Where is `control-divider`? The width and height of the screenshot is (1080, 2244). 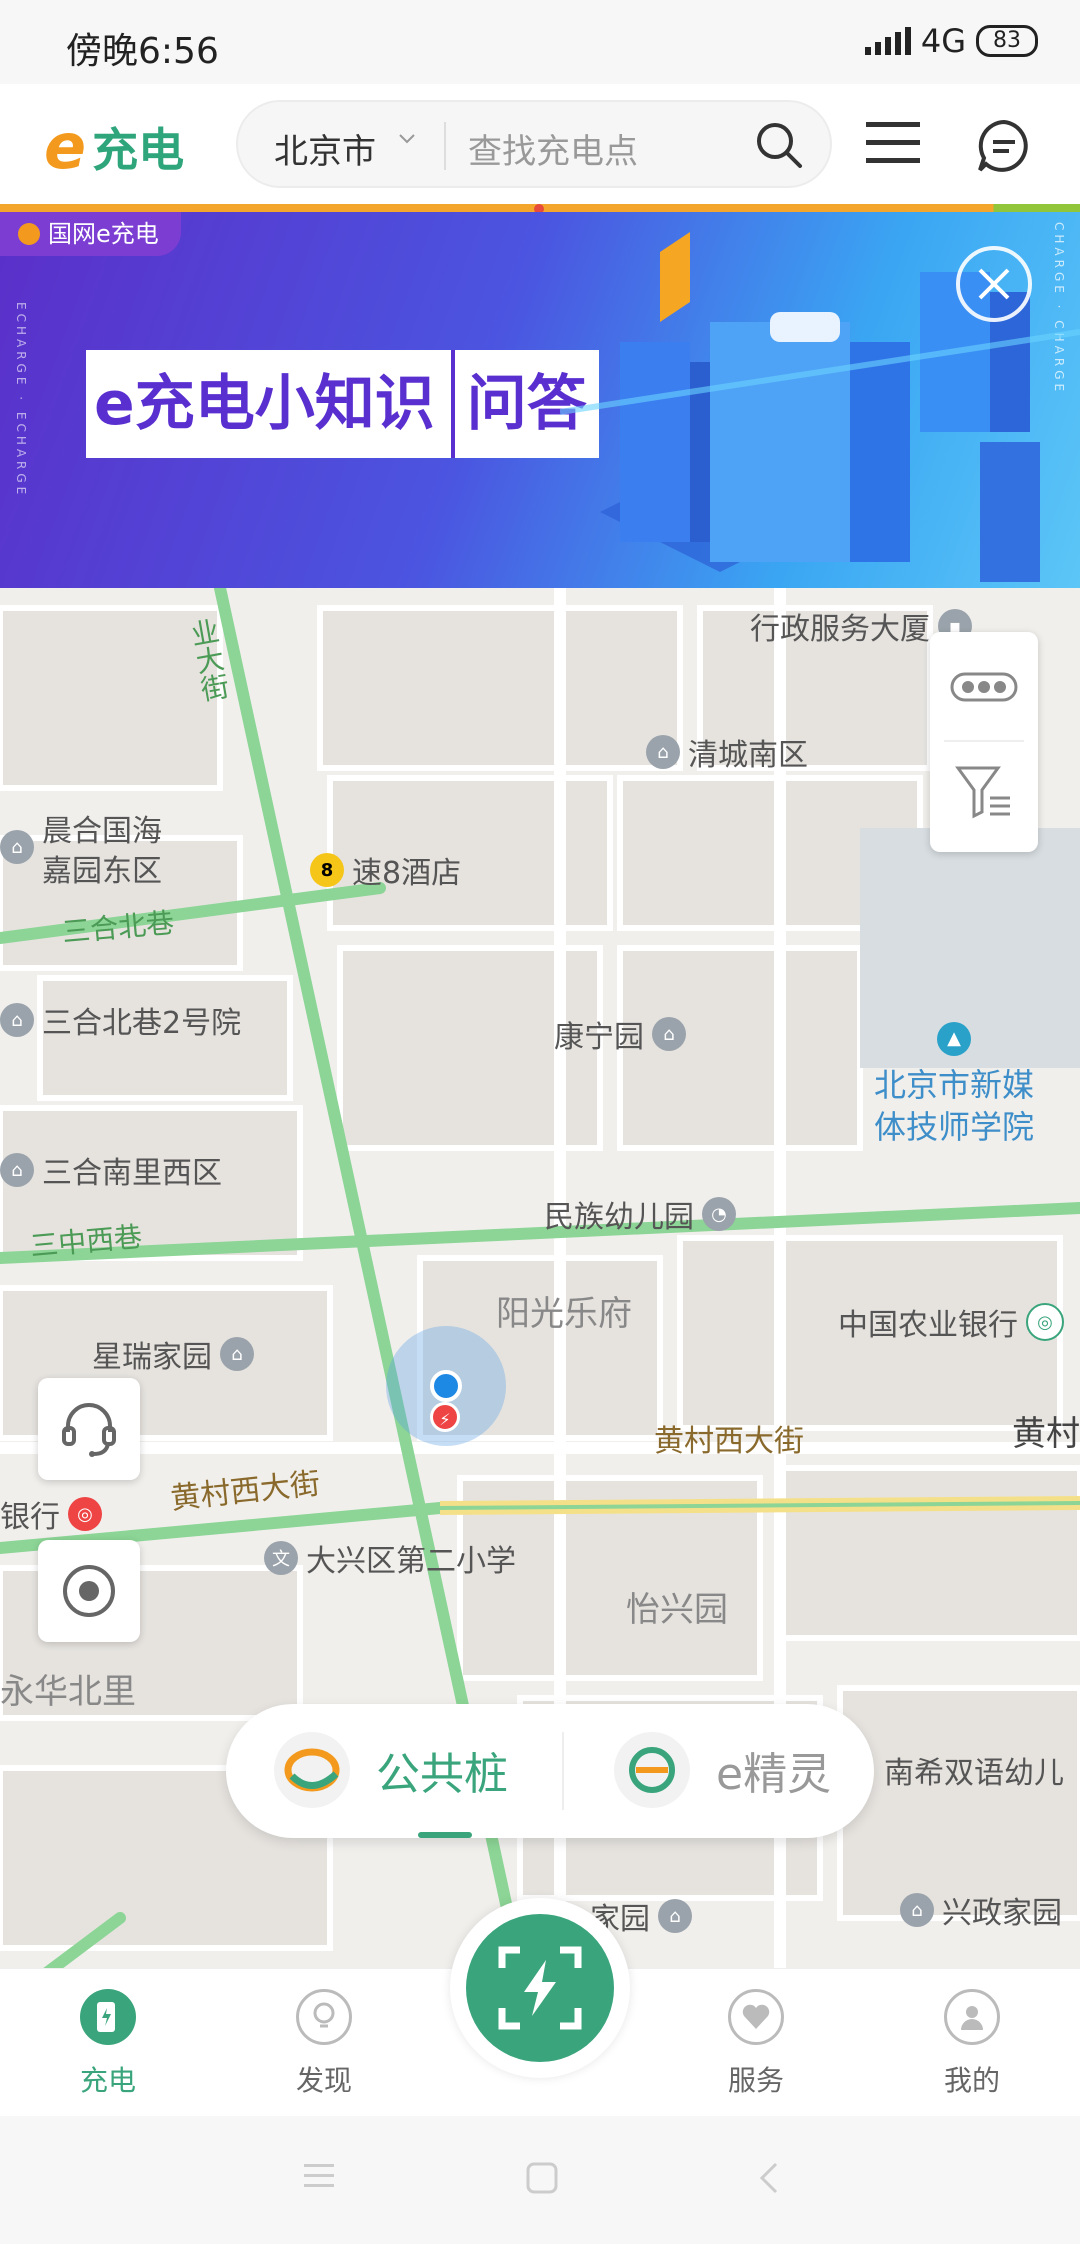 control-divider is located at coordinates (984, 741).